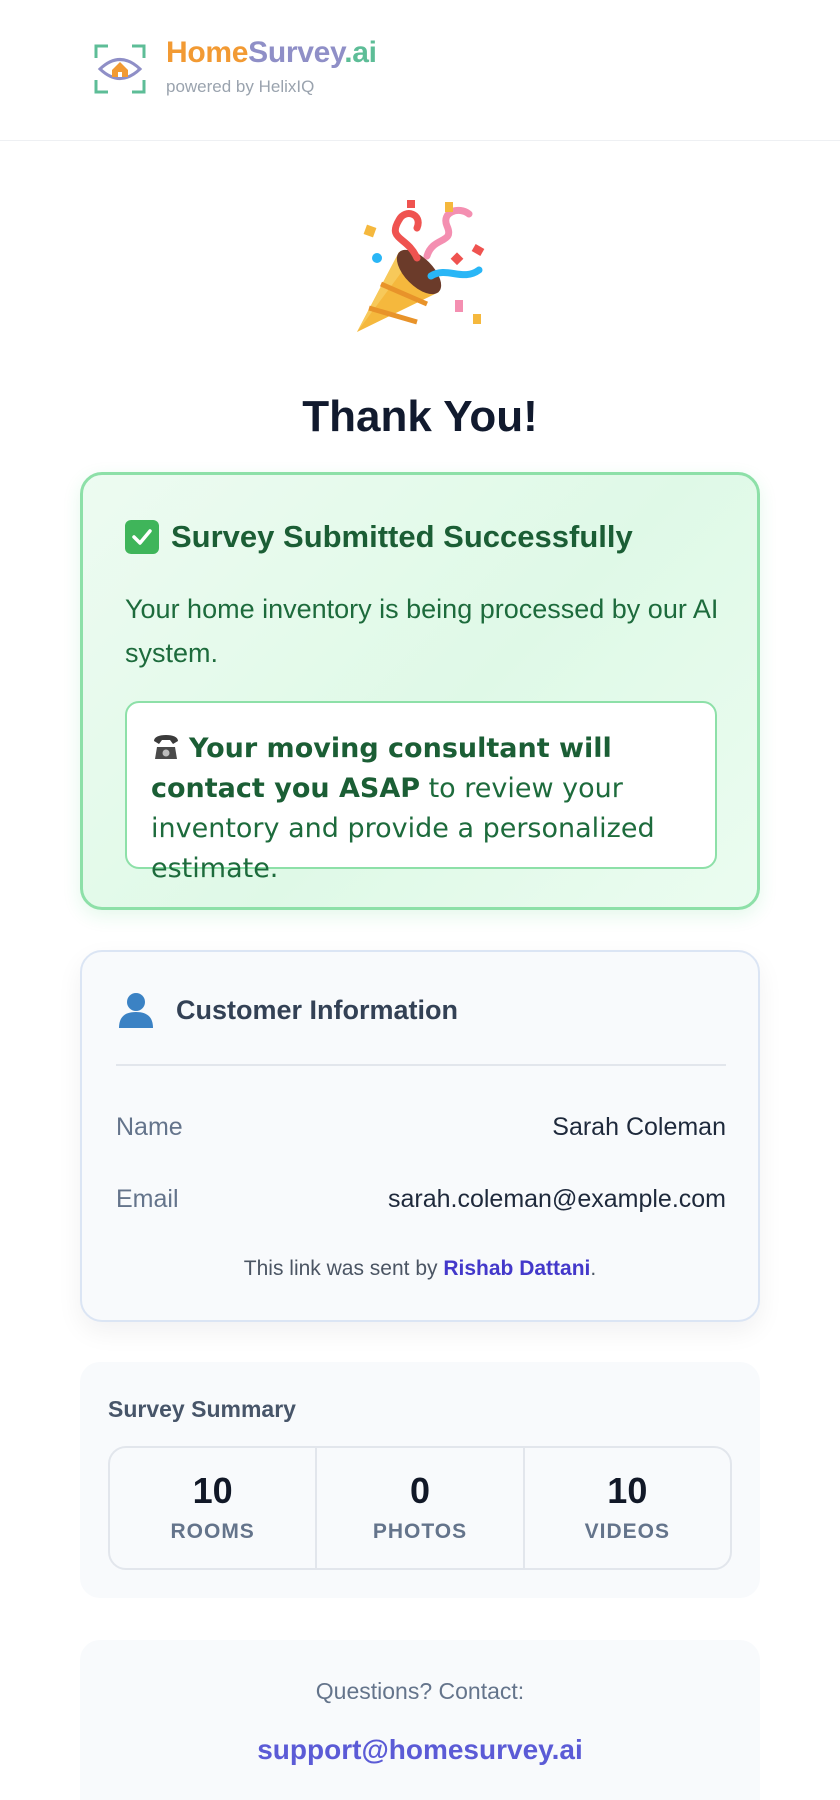 The height and width of the screenshot is (1800, 840). I want to click on stat-videos: 10 VIDEOS, so click(627, 1508).